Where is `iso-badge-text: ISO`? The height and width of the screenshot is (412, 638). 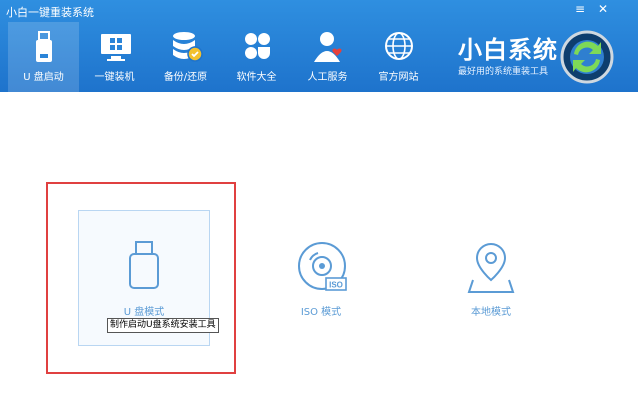 iso-badge-text: ISO is located at coordinates (336, 285).